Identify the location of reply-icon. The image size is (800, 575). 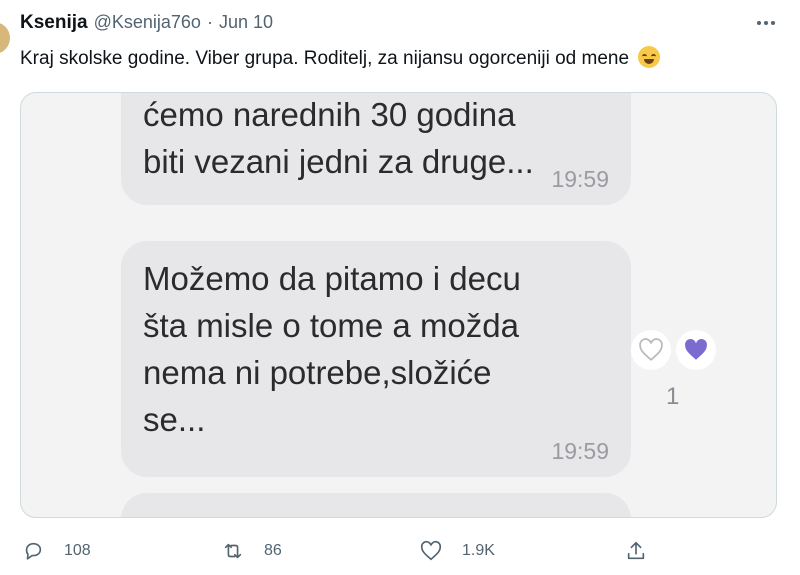
(33, 551).